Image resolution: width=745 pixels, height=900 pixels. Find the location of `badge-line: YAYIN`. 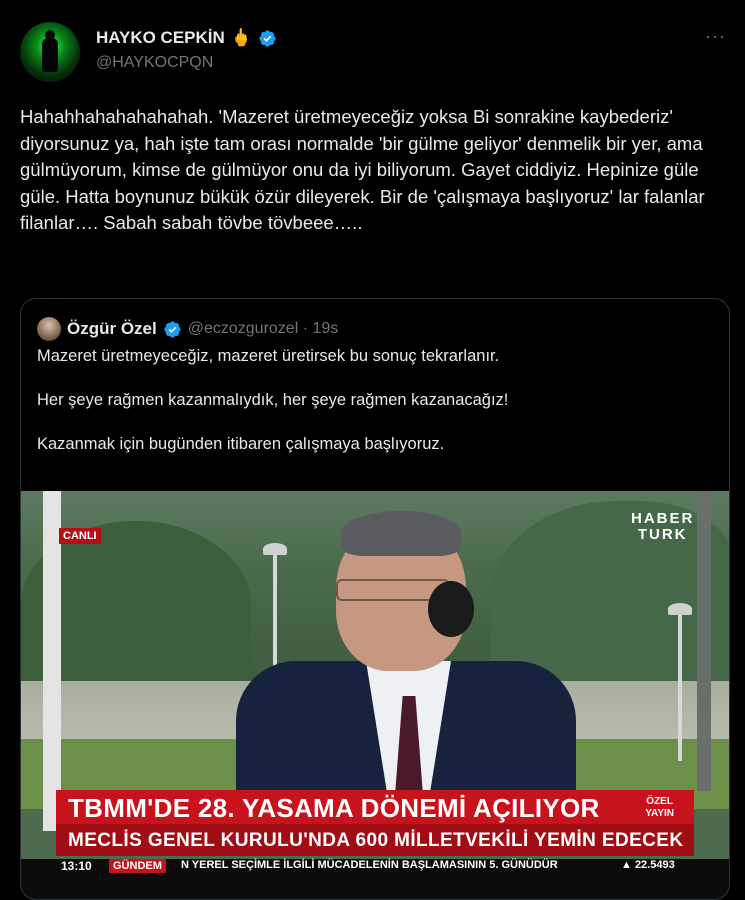

badge-line: YAYIN is located at coordinates (659, 813).